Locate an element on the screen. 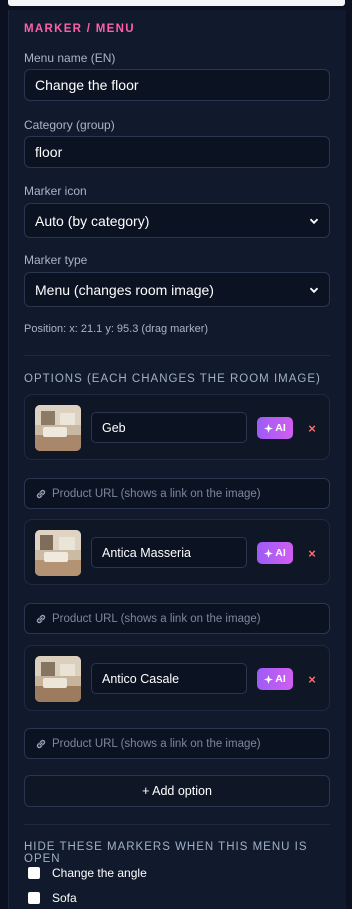  menu-name-label: Menu name (EN) is located at coordinates (70, 58).